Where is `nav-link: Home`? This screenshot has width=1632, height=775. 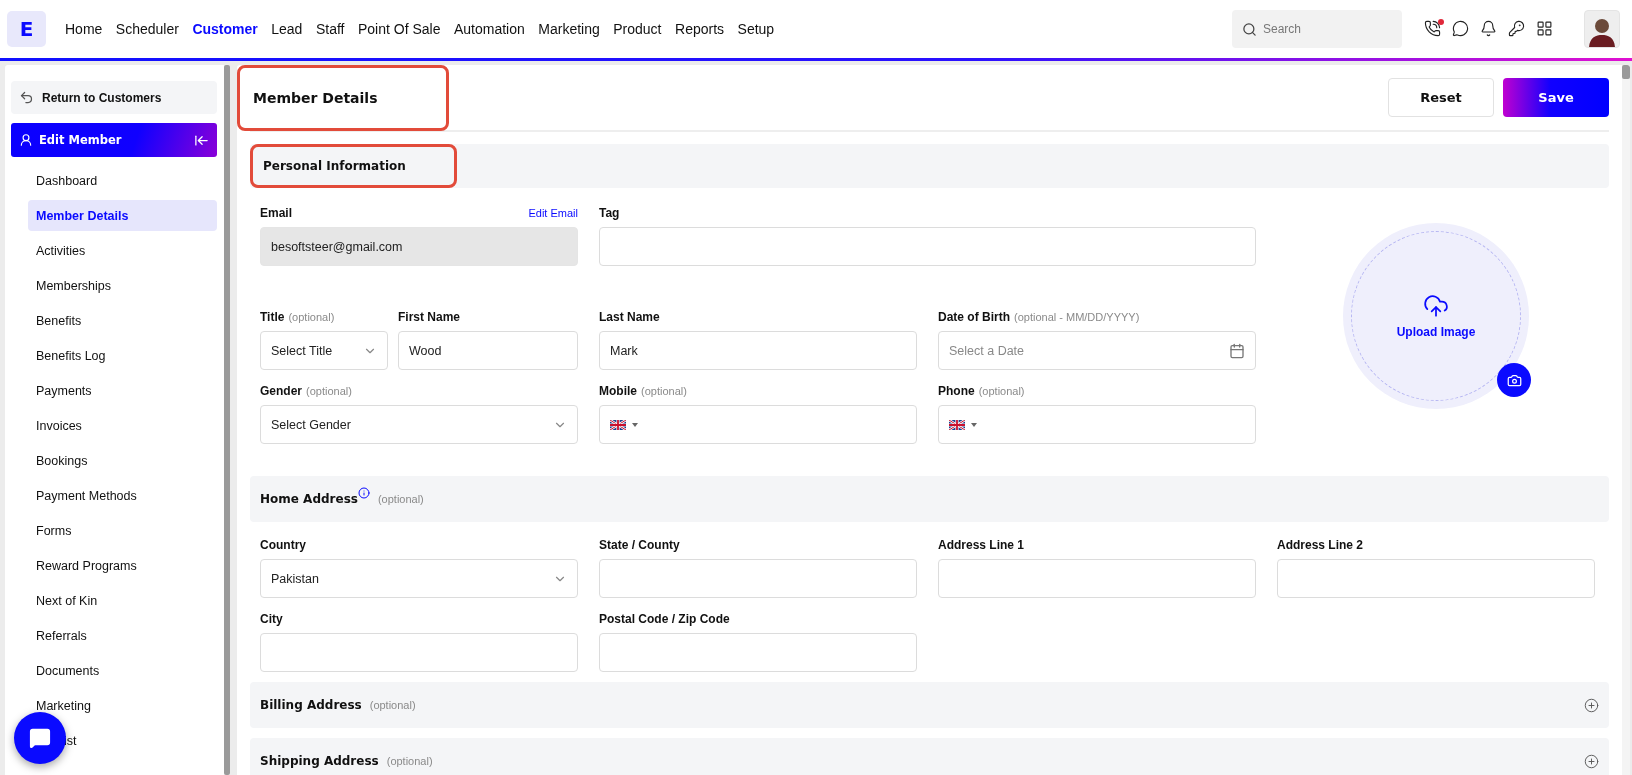 nav-link: Home is located at coordinates (84, 29).